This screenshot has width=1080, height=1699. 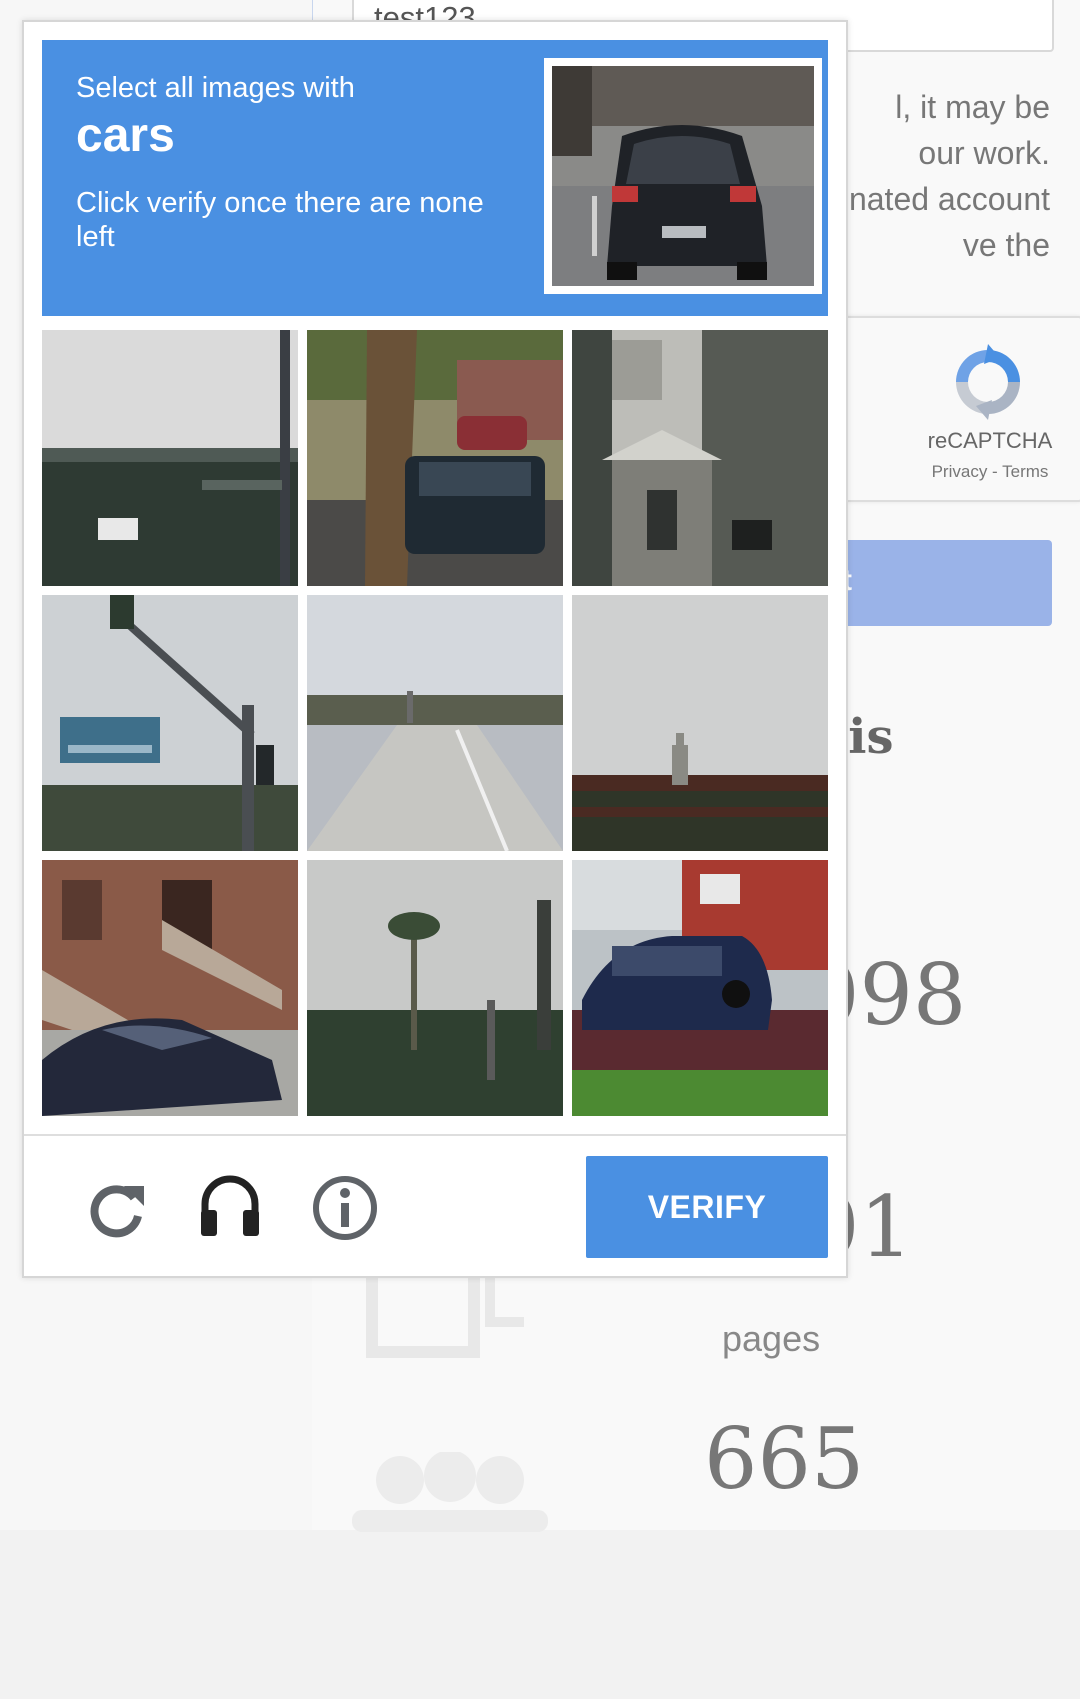 I want to click on recaptcha-badge-title: reCAPTCHA, so click(x=990, y=440).